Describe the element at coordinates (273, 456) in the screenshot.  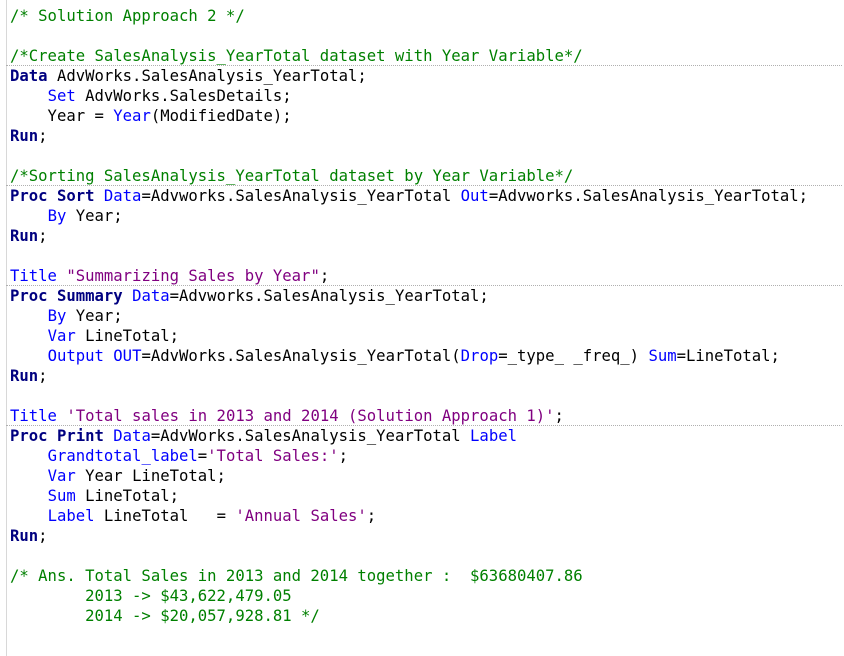
I see `code-string: 'Total Sales:'` at that location.